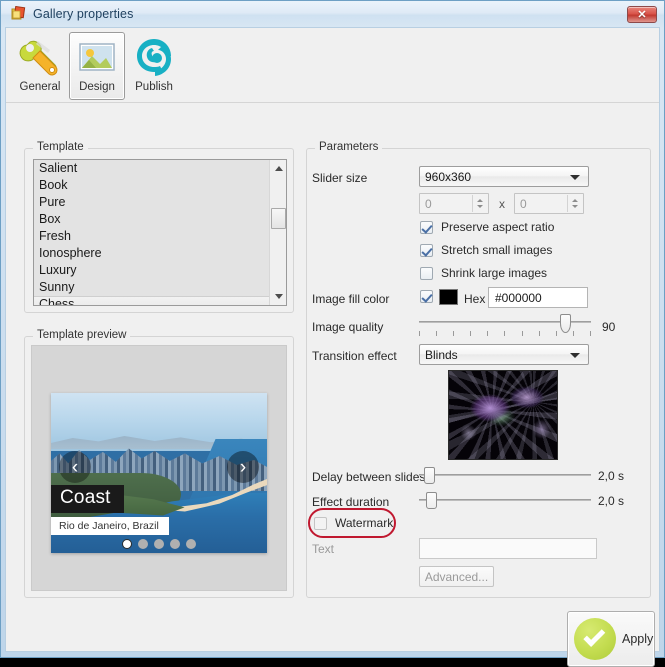  What do you see at coordinates (369, 477) in the screenshot?
I see `delay-between-slides-label: Delay between slides` at bounding box center [369, 477].